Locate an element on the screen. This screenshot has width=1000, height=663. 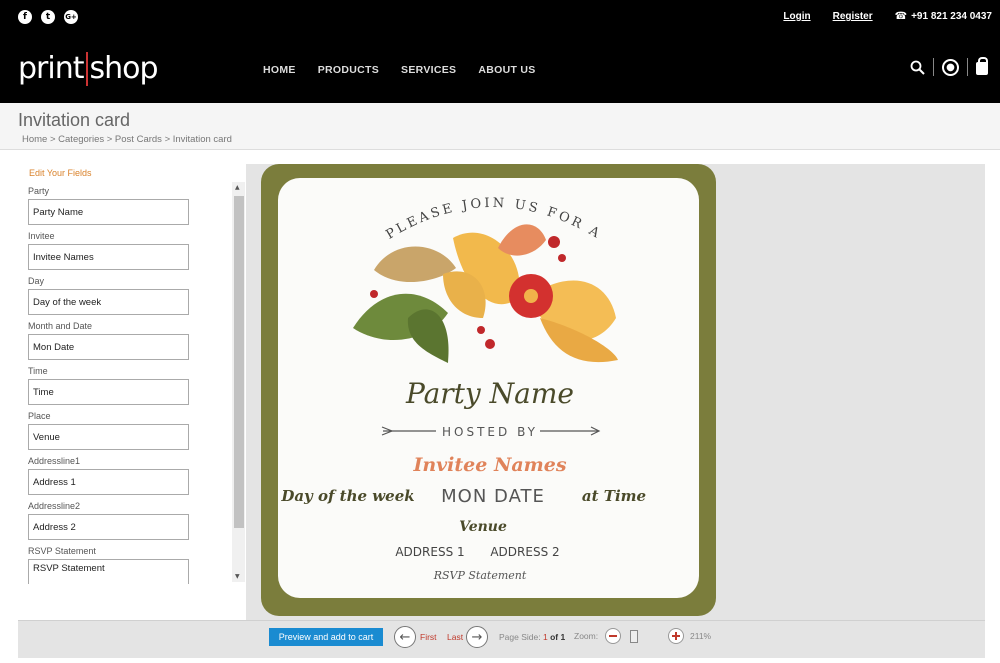
field-label: Party is located at coordinates (39, 191).